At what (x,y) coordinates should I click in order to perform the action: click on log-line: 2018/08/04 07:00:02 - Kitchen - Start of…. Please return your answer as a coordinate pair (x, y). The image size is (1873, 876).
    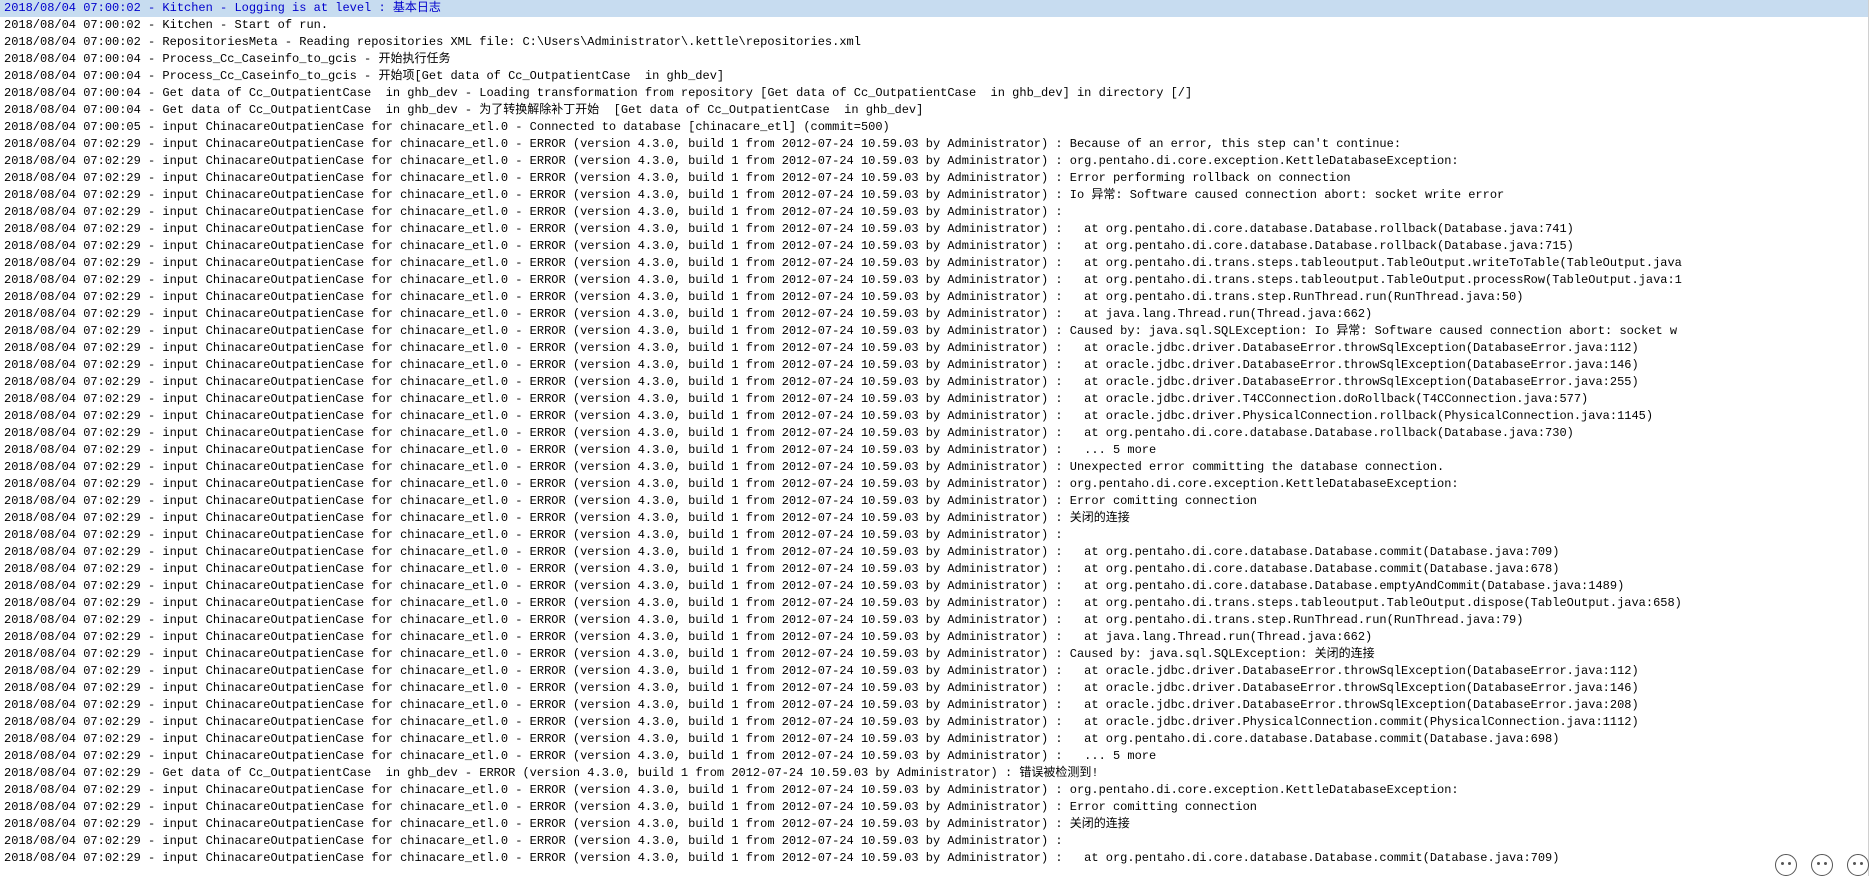
    Looking at the image, I should click on (934, 25).